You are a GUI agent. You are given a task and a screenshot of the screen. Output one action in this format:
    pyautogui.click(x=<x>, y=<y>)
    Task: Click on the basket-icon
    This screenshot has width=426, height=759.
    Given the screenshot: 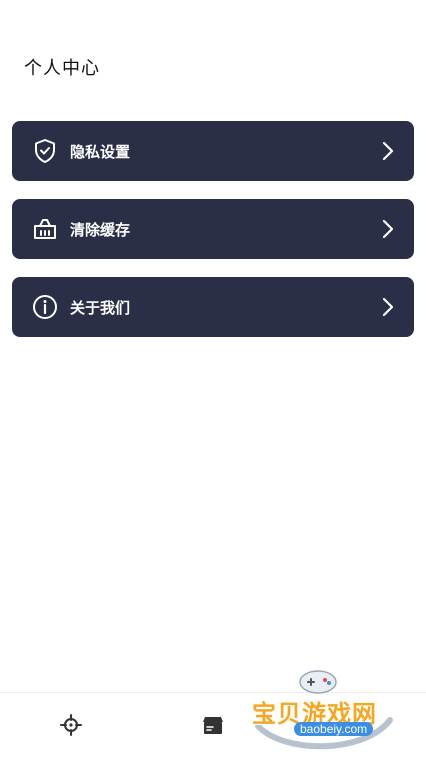 What is the action you would take?
    pyautogui.click(x=45, y=229)
    